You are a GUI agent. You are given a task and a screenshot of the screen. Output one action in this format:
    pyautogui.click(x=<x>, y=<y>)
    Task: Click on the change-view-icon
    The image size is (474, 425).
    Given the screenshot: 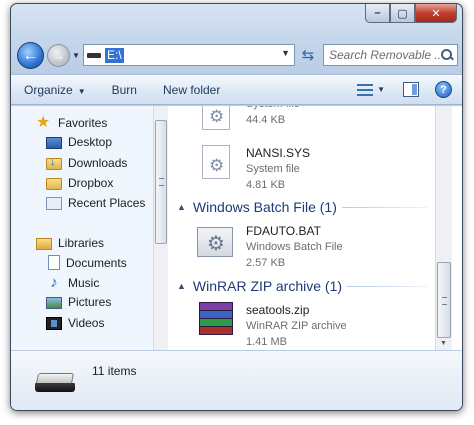 What is the action you would take?
    pyautogui.click(x=365, y=90)
    